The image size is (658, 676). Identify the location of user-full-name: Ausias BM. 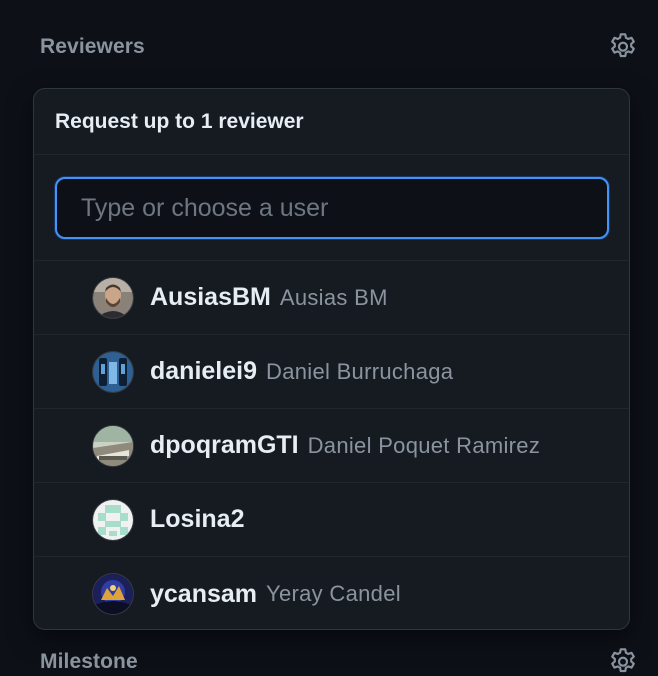
(333, 297).